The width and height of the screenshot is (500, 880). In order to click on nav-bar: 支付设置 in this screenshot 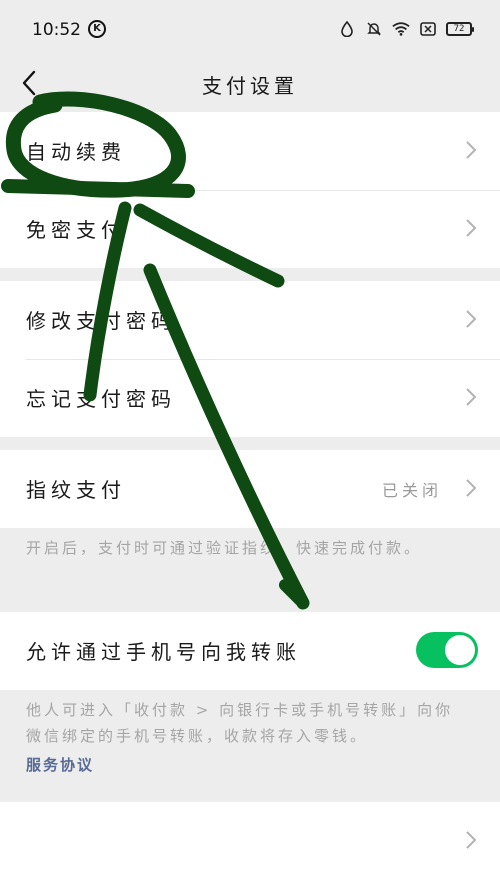, I will do `click(250, 85)`.